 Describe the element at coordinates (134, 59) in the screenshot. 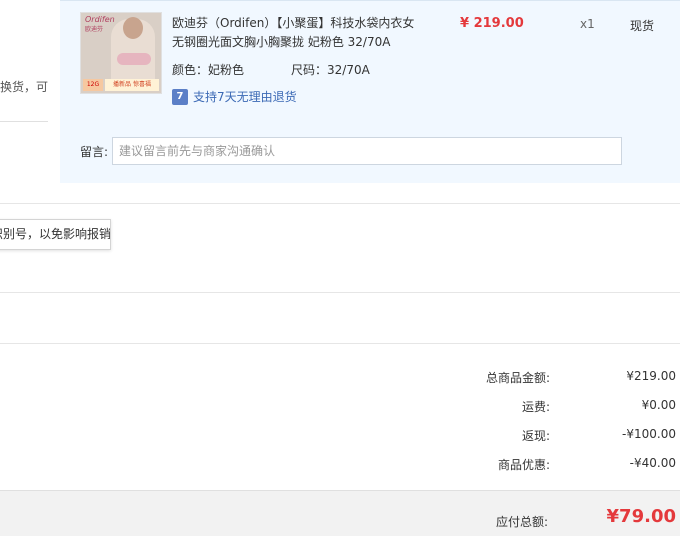

I see `product-bra` at that location.